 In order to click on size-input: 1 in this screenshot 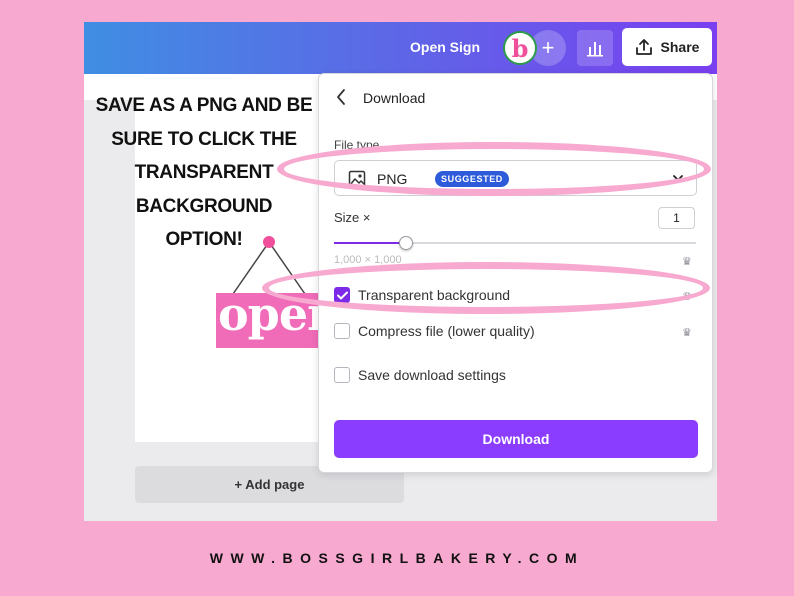, I will do `click(676, 218)`.